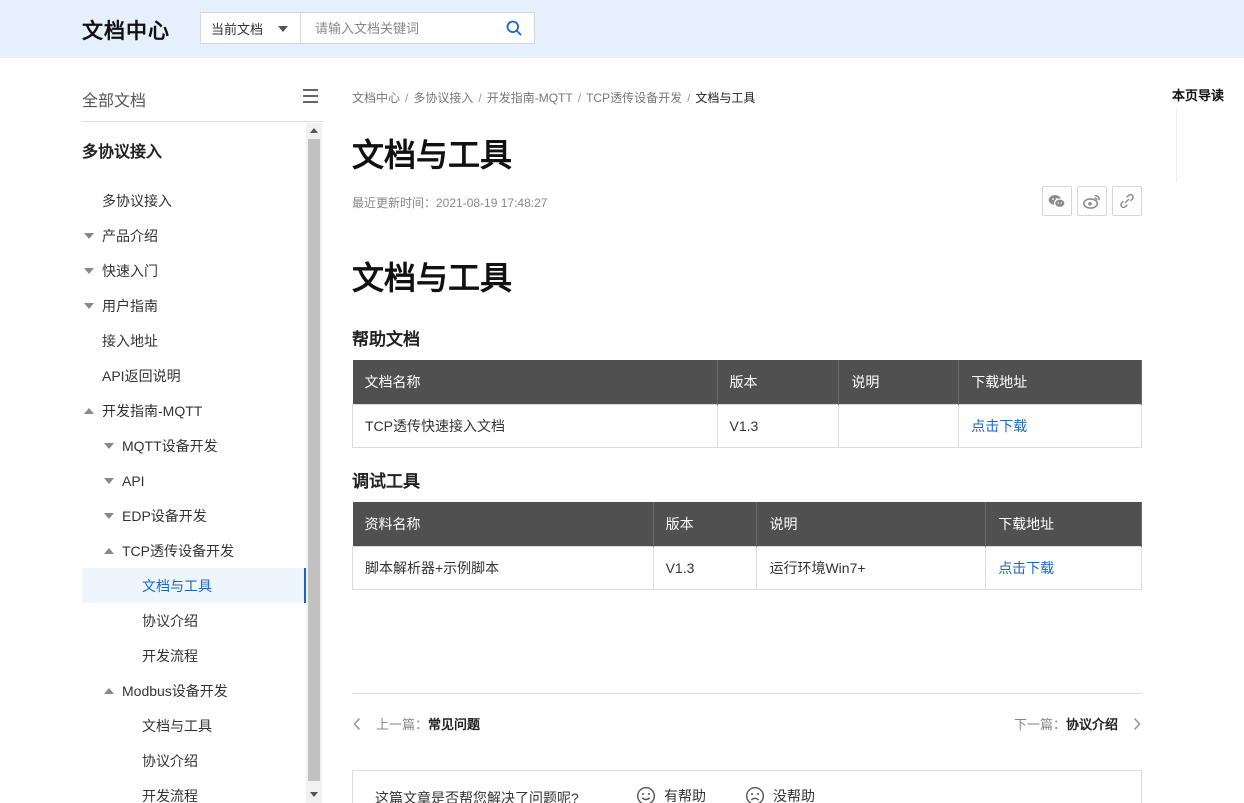 The height and width of the screenshot is (803, 1244). I want to click on helpful-label: 有帮助, so click(685, 795).